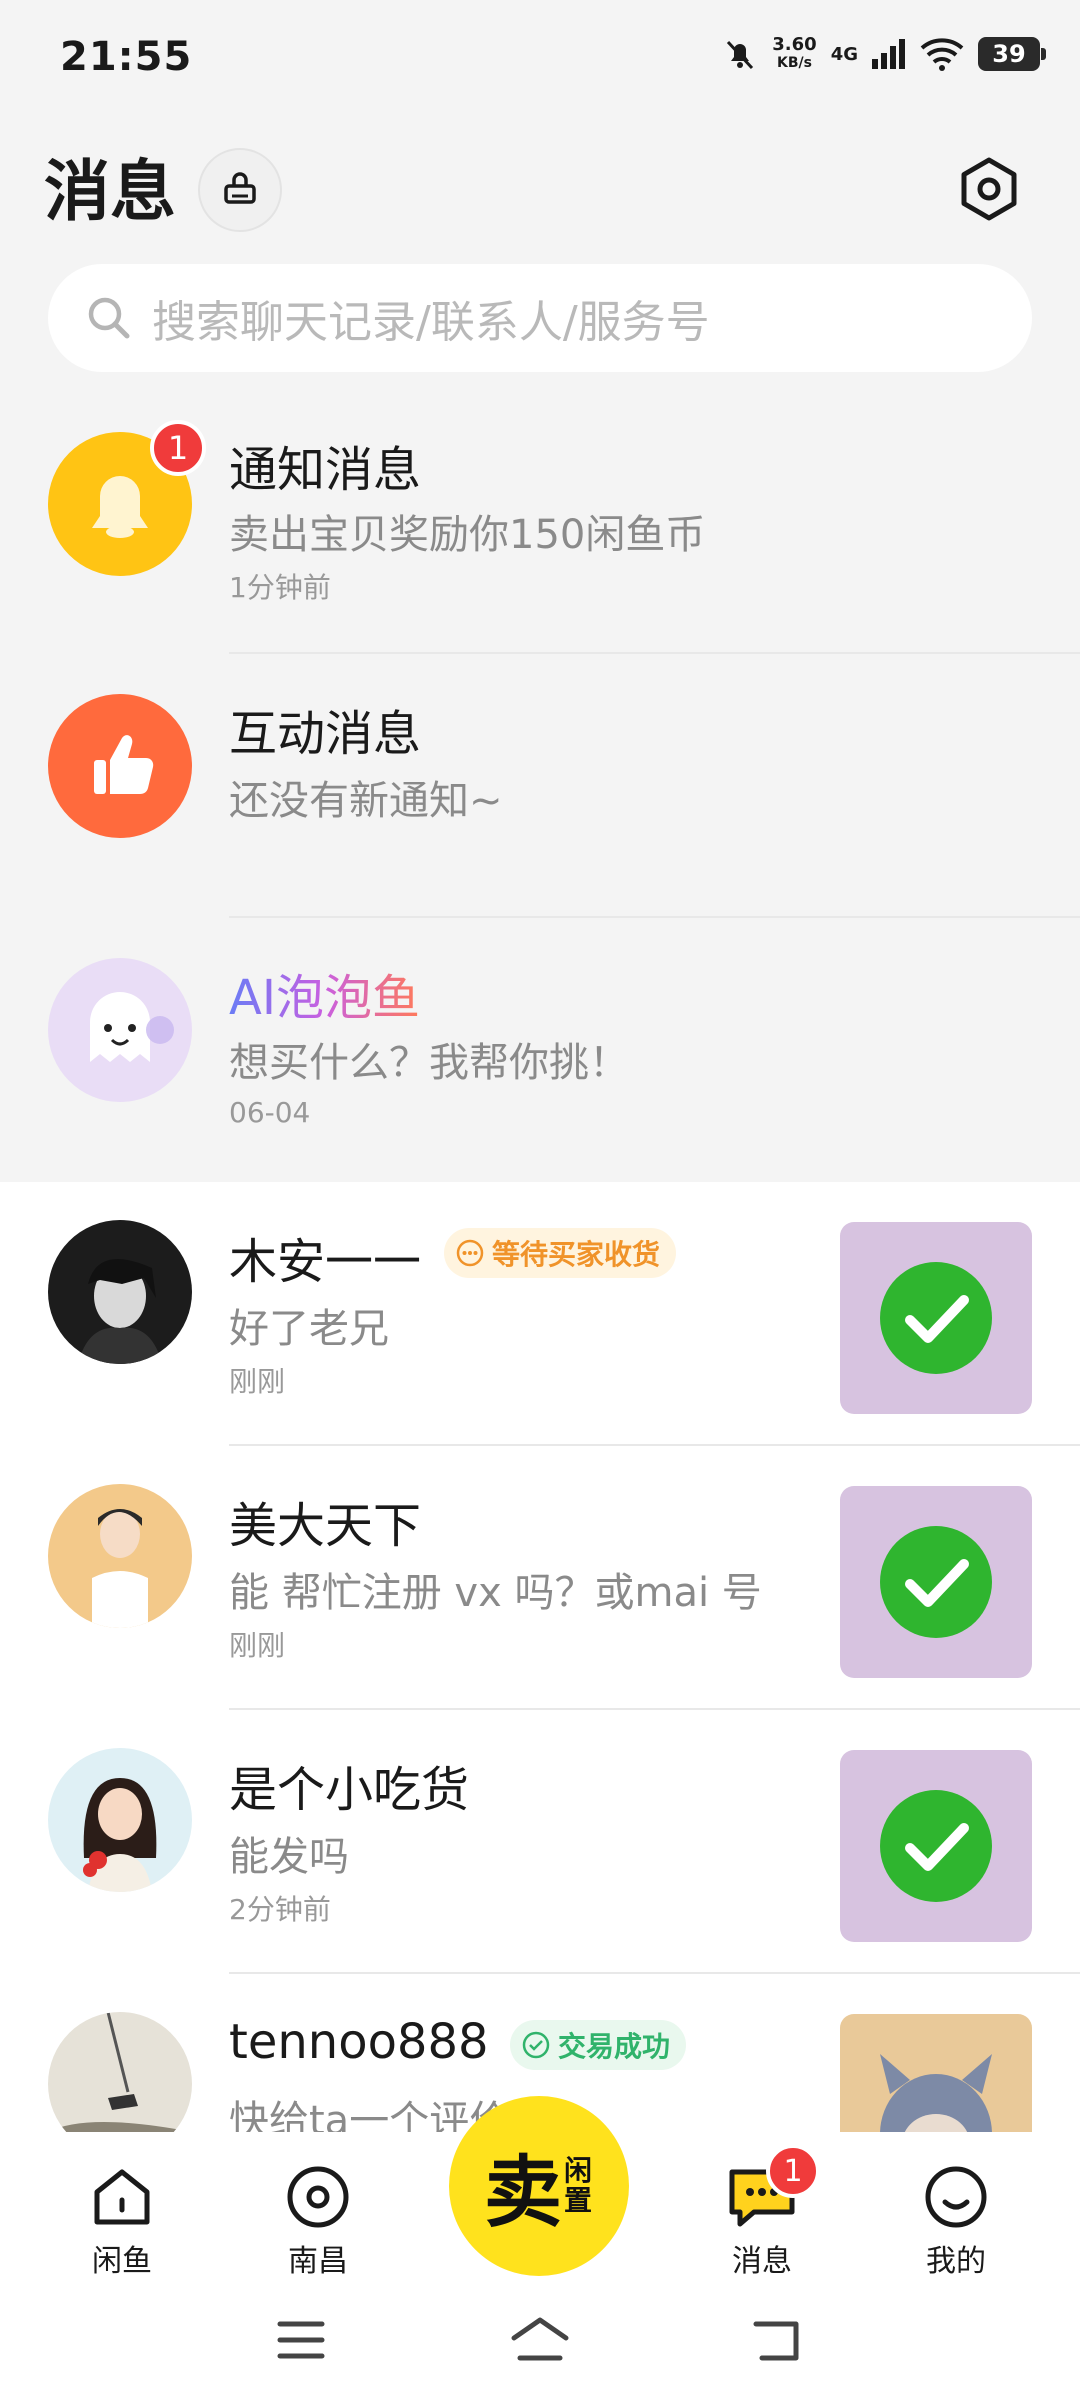  I want to click on chat-time: 2分钟前, so click(280, 1909).